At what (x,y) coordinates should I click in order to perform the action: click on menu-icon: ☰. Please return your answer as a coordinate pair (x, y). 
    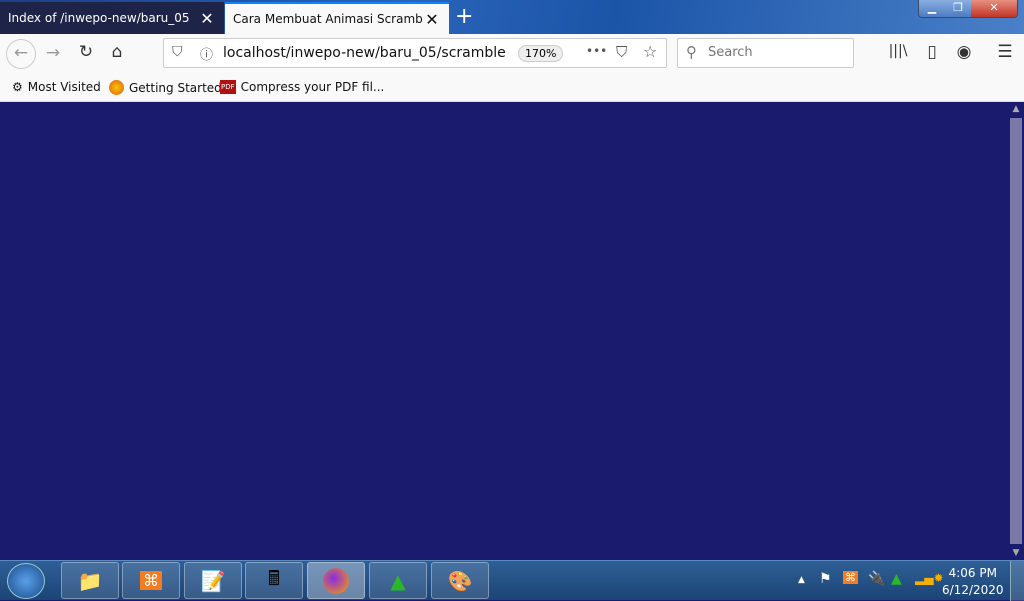
    Looking at the image, I should click on (1005, 52).